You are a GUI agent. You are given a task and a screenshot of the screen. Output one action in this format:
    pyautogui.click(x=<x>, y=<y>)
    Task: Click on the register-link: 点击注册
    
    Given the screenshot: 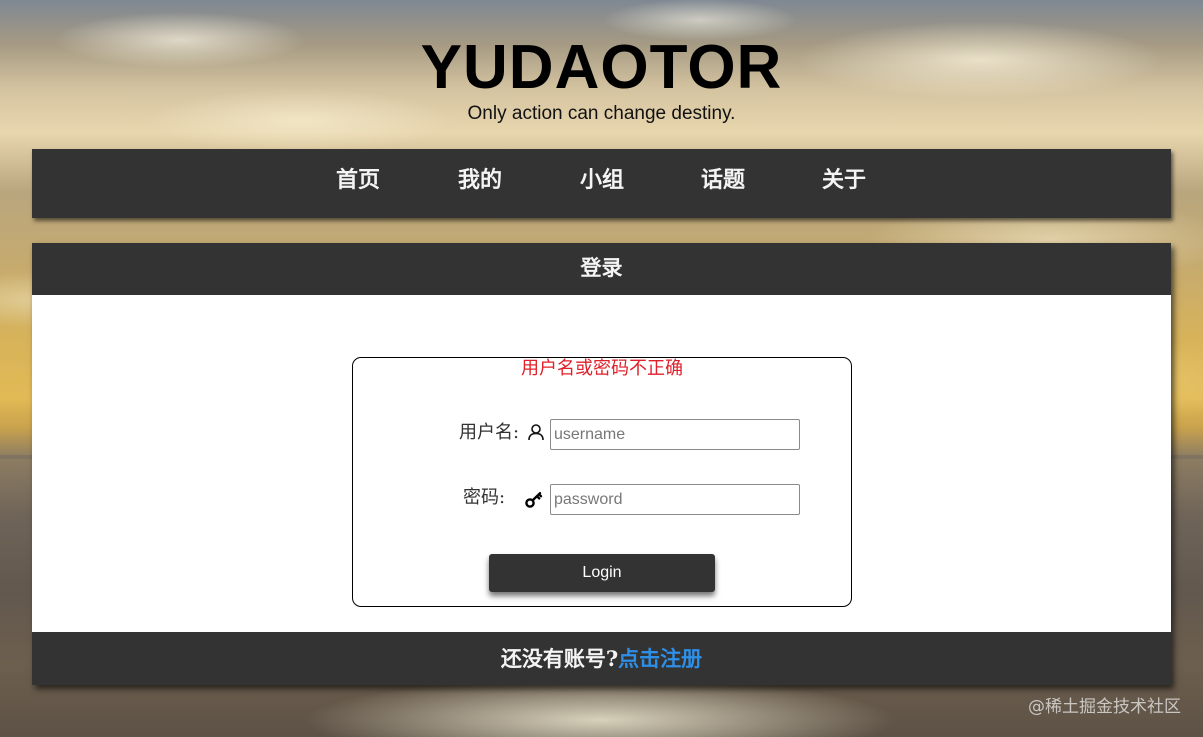 What is the action you would take?
    pyautogui.click(x=660, y=658)
    